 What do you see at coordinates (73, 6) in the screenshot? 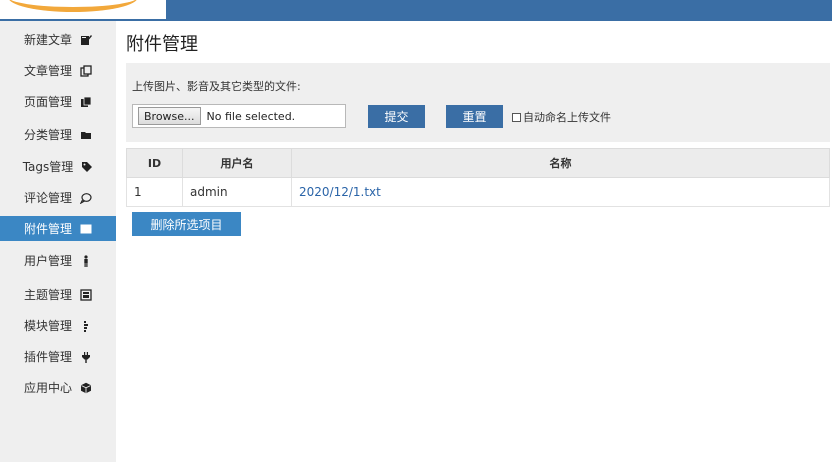
I see `logo-swoosh-icon` at bounding box center [73, 6].